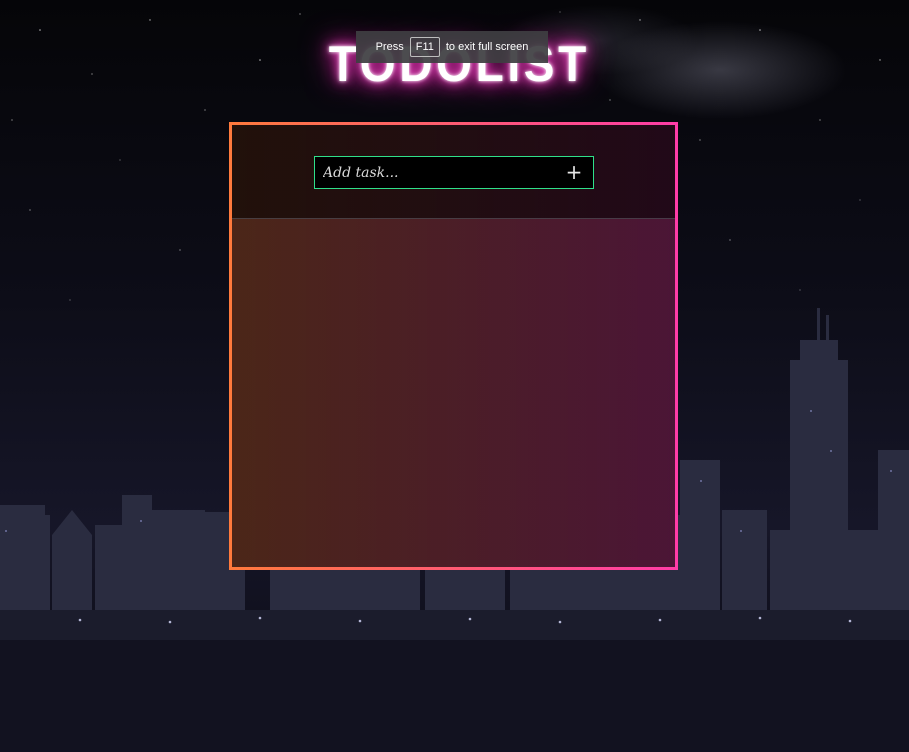  I want to click on fullscreen-notice: Press F11 to exit full screen, so click(452, 47).